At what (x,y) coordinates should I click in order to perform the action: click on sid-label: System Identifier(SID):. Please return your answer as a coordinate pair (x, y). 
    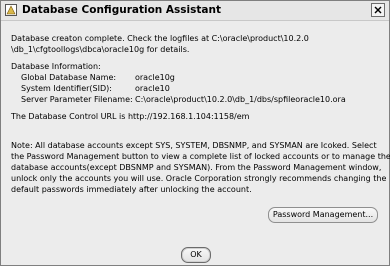
    Looking at the image, I should click on (66, 88).